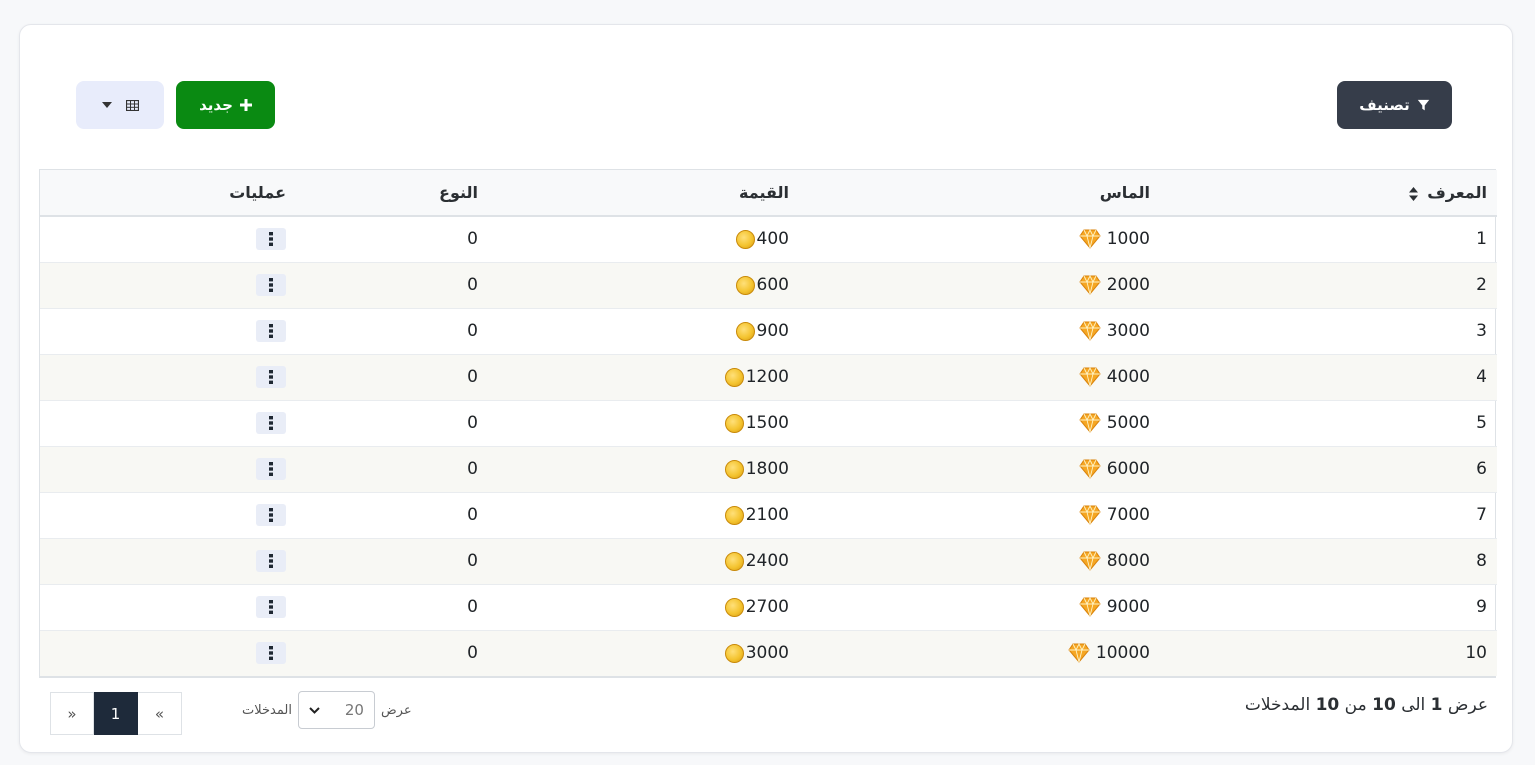 This screenshot has height=765, width=1535. What do you see at coordinates (1128, 469) in the screenshot?
I see `diamonds-value: 6000` at bounding box center [1128, 469].